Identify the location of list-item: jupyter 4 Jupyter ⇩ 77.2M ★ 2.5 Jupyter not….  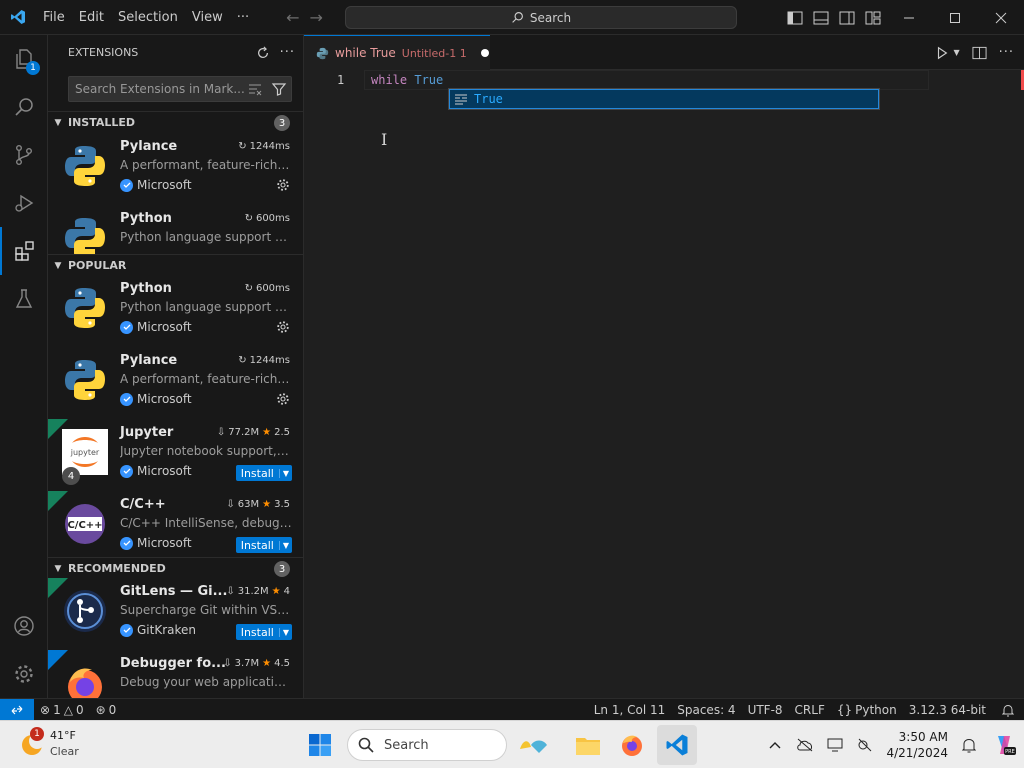
(175, 455).